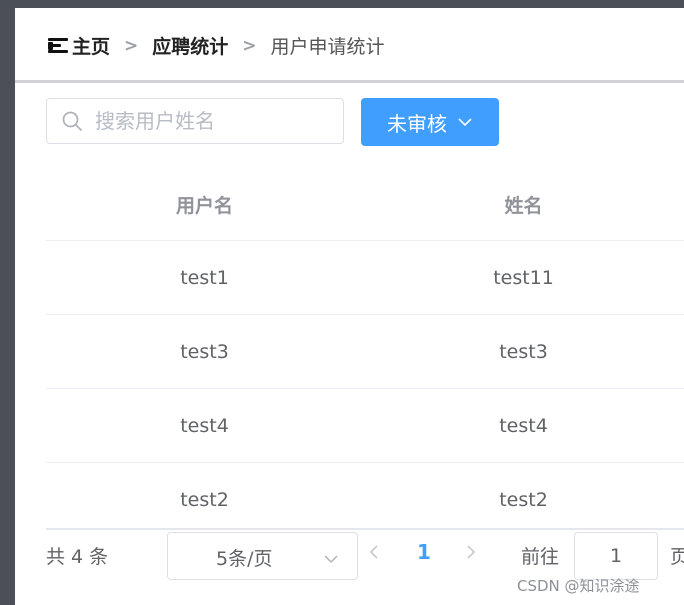  I want to click on table-row: test3 test3, so click(365, 352).